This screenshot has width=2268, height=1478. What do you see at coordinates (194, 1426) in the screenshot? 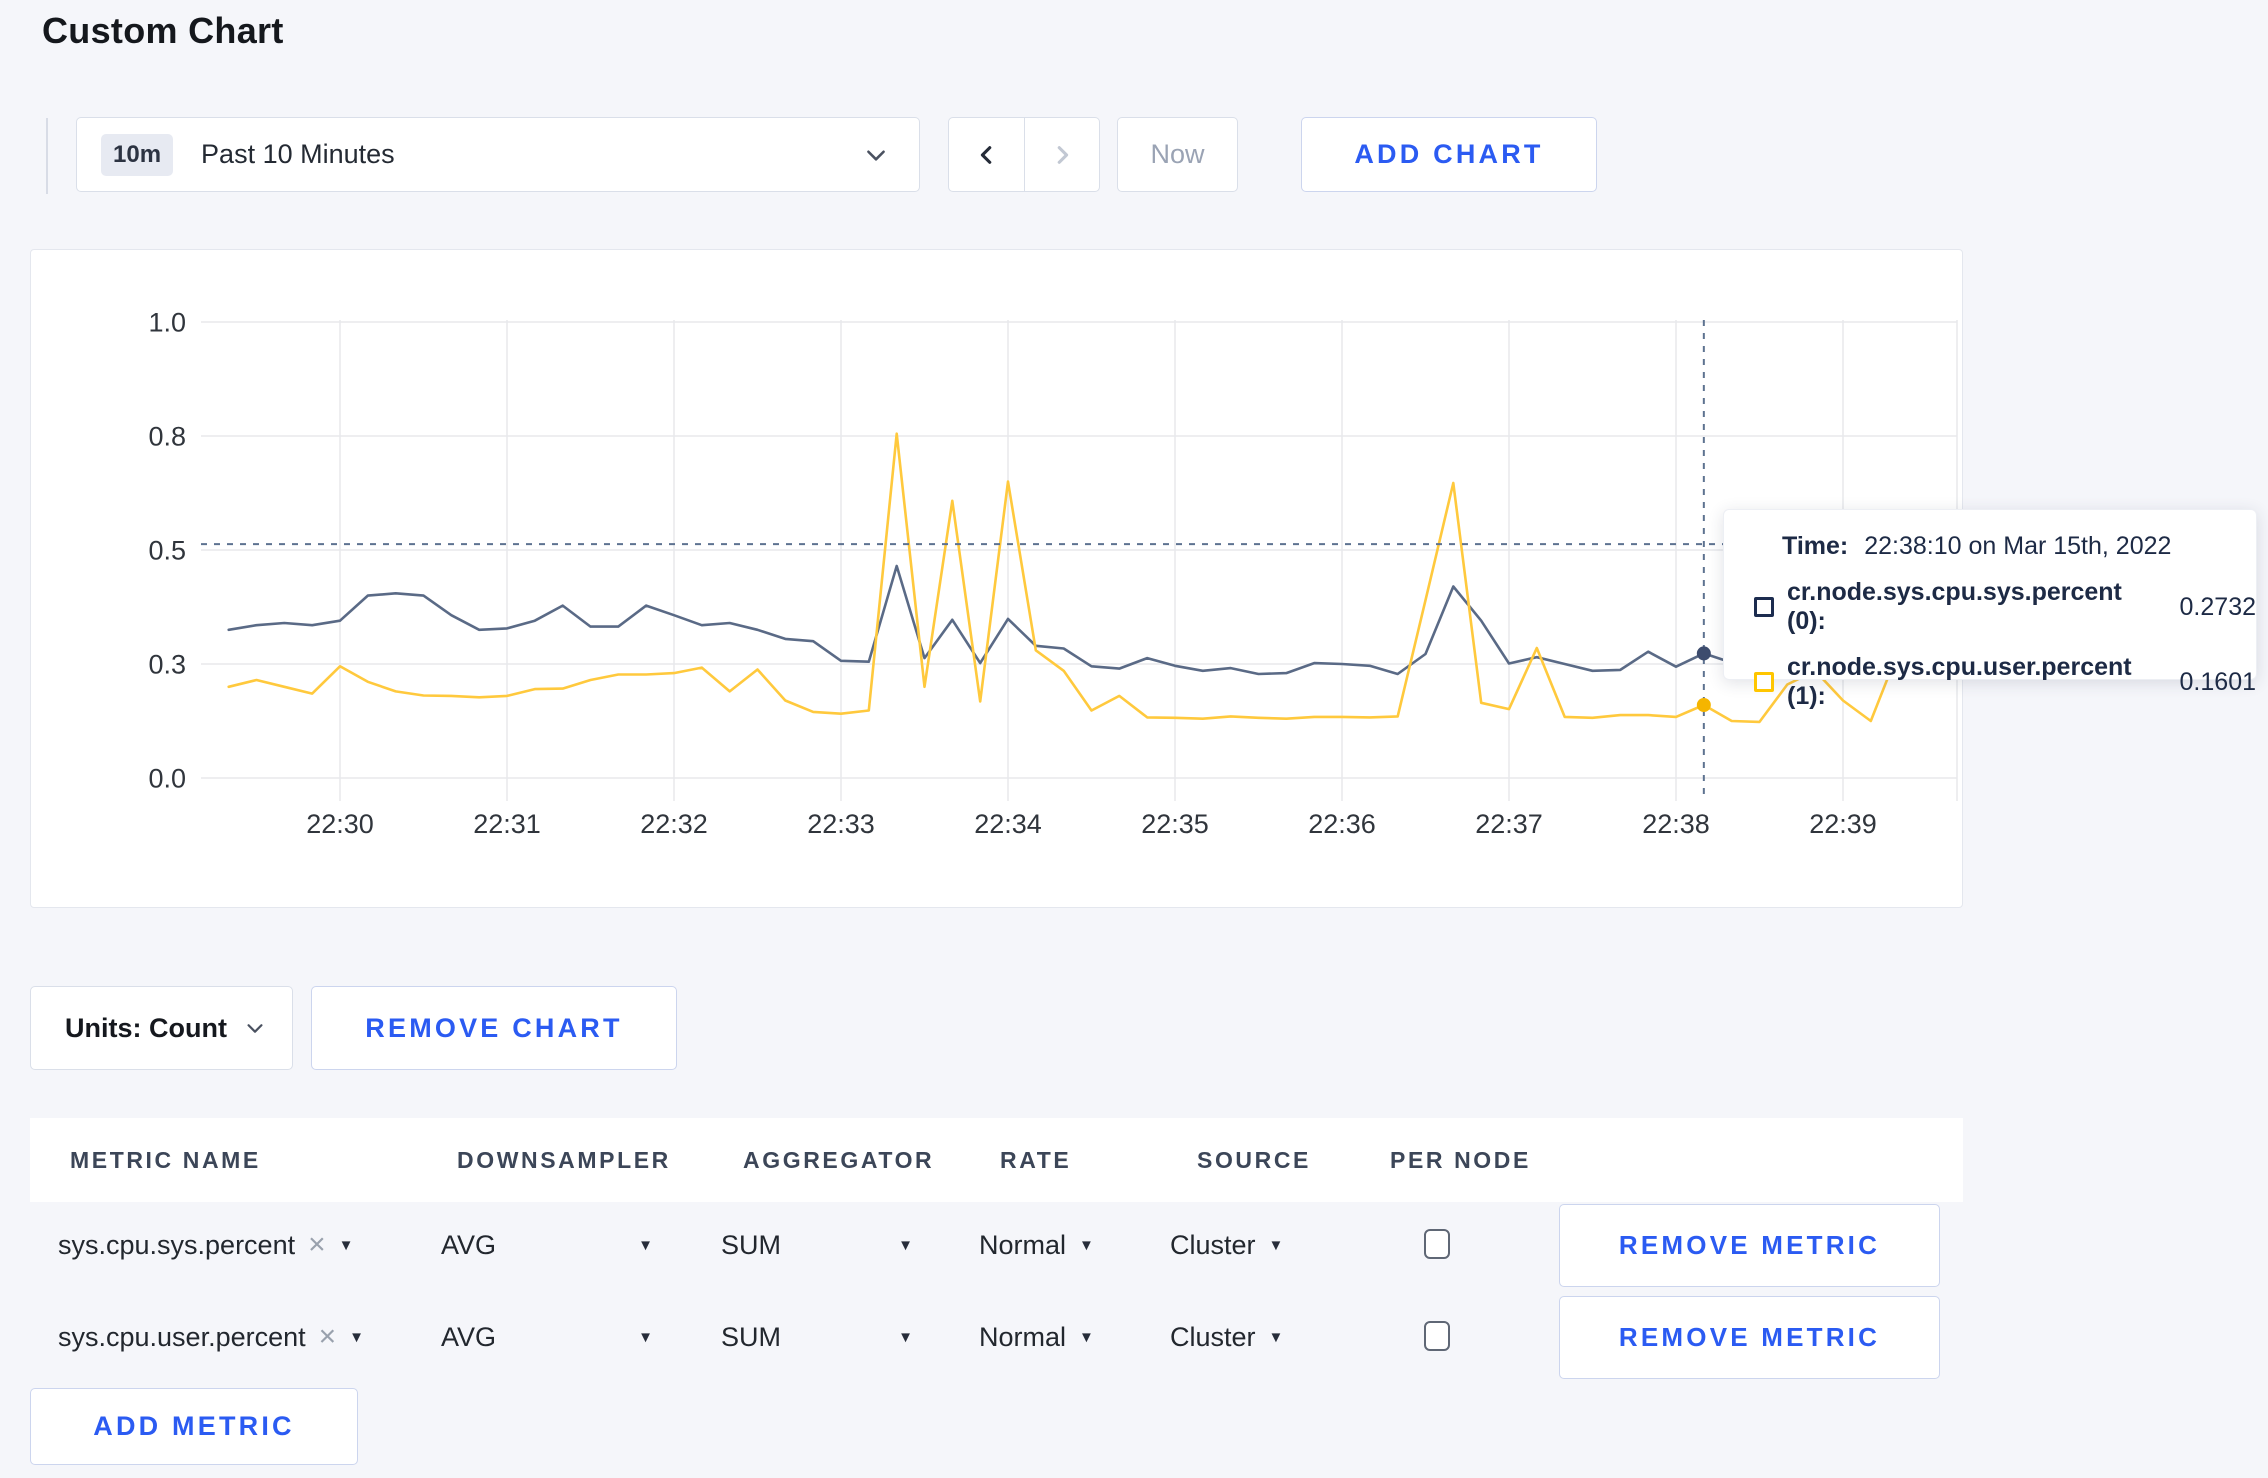
I see `add-metric-button: ADD METRIC` at bounding box center [194, 1426].